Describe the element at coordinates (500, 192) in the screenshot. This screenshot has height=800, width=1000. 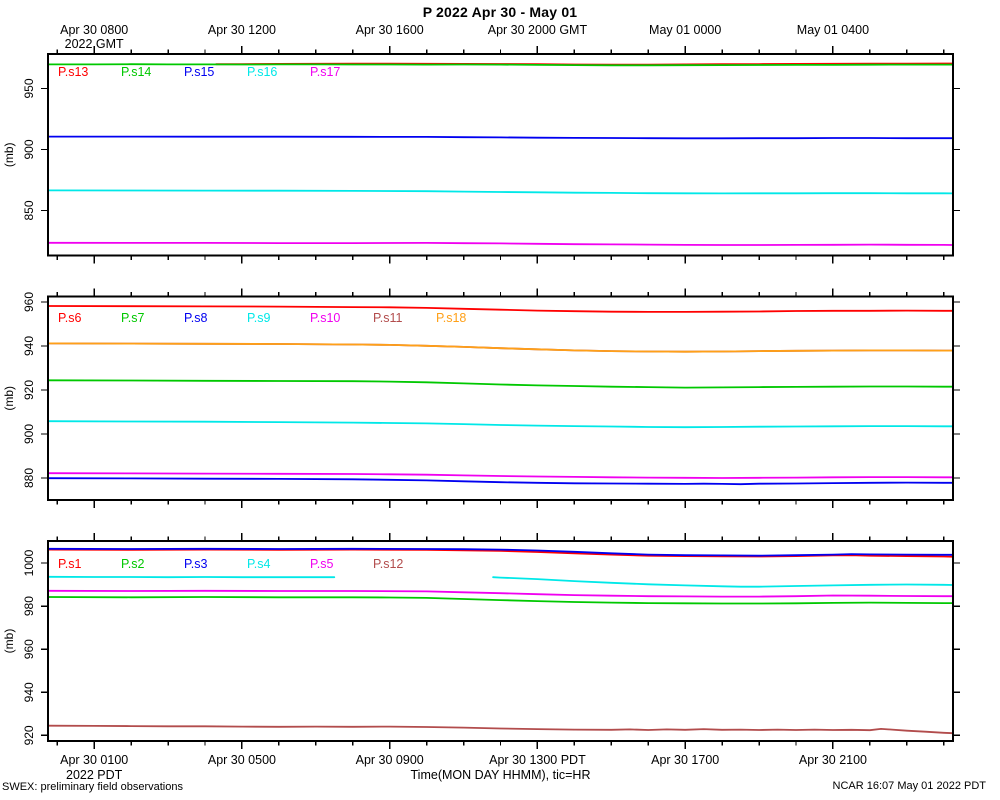
I see `series-P.s16-line` at that location.